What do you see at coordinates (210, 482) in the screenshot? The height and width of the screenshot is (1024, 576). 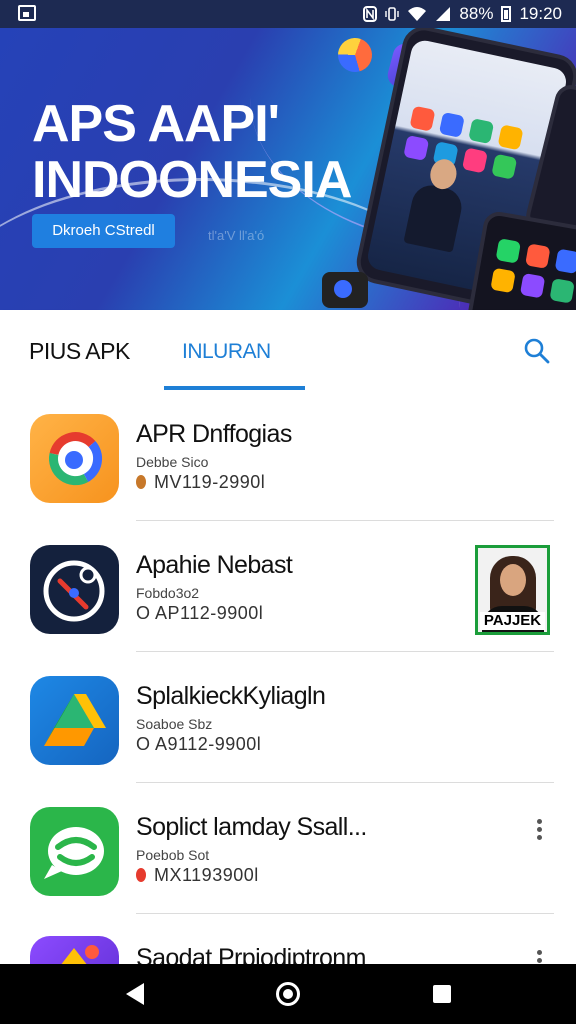 I see `app-id-text: MV119-2990l` at bounding box center [210, 482].